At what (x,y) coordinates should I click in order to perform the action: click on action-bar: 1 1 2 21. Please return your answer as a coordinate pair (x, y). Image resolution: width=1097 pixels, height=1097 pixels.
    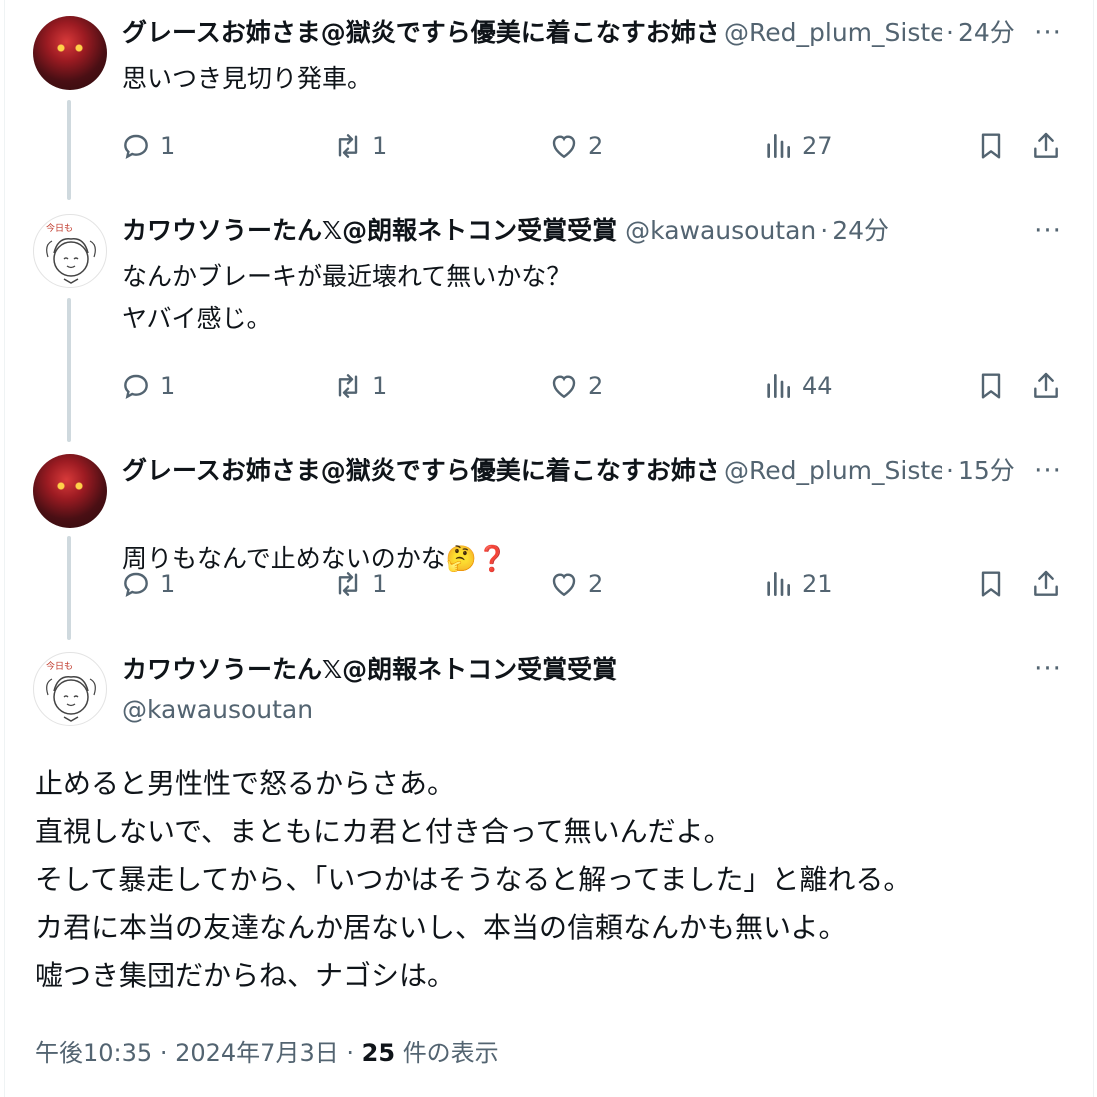
    Looking at the image, I should click on (595, 584).